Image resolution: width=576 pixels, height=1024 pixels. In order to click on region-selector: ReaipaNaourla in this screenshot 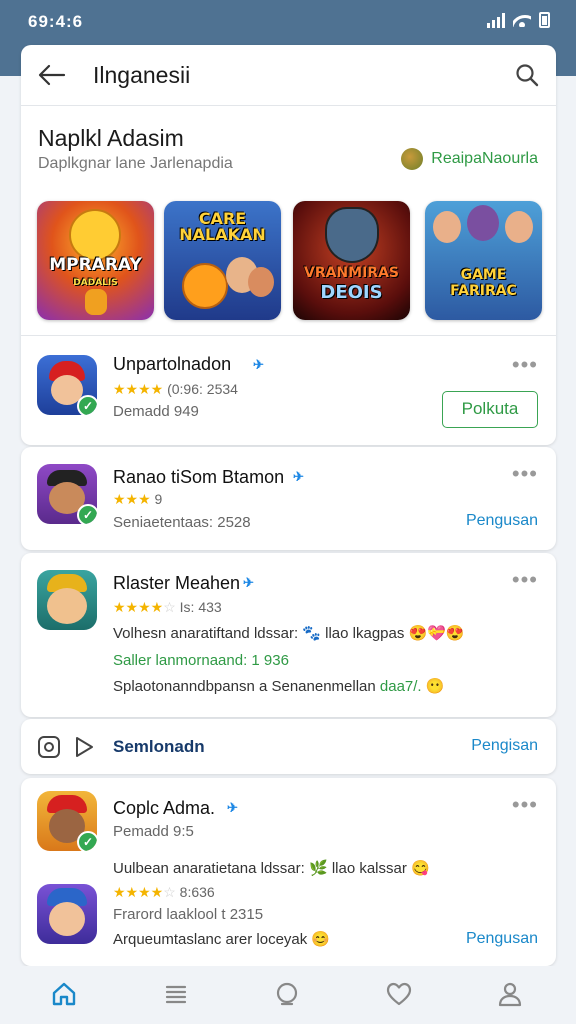, I will do `click(469, 159)`.